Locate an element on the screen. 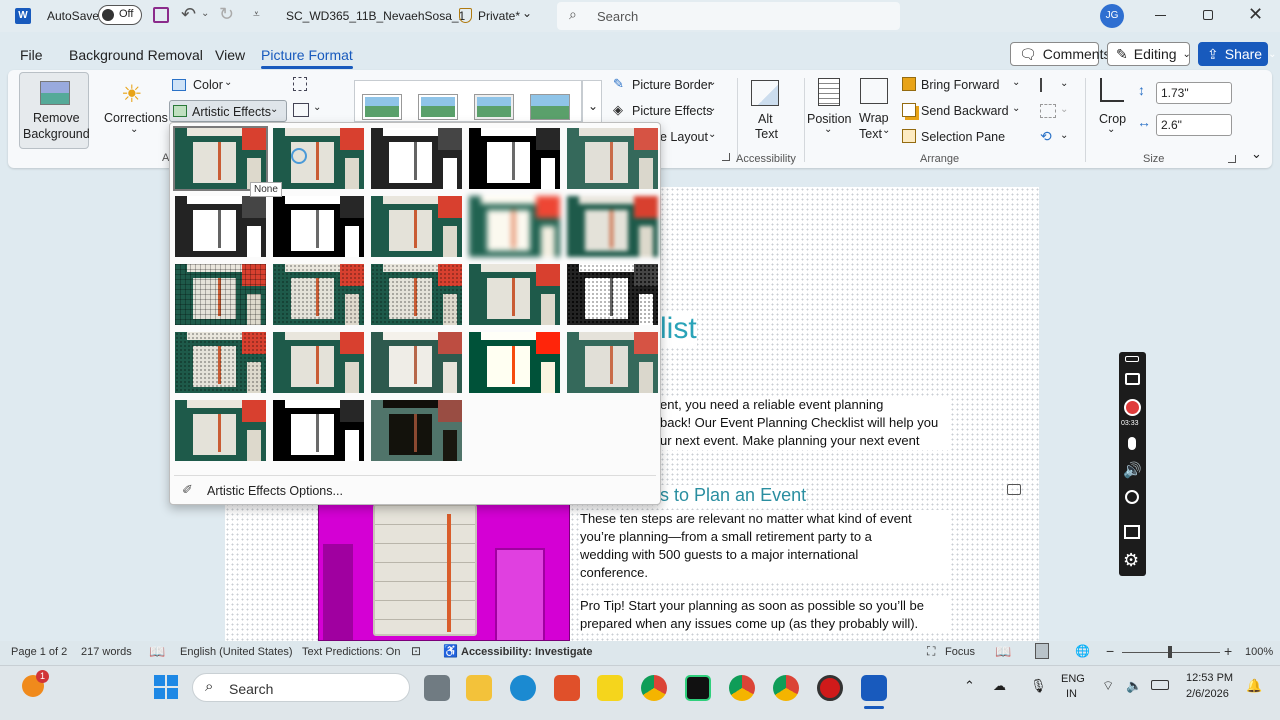 The image size is (1280, 720). group-icon is located at coordinates (1048, 111).